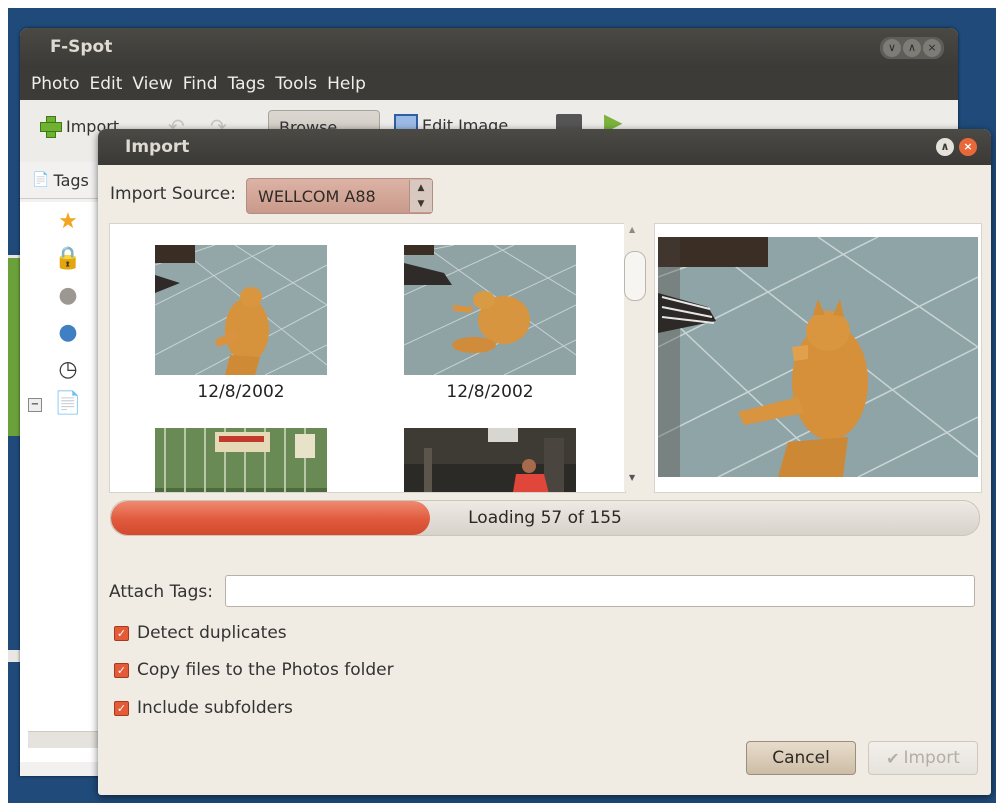 The image size is (996, 803). Describe the element at coordinates (635, 357) in the screenshot. I see `gallery-scrollbar: ▲ ▼` at that location.